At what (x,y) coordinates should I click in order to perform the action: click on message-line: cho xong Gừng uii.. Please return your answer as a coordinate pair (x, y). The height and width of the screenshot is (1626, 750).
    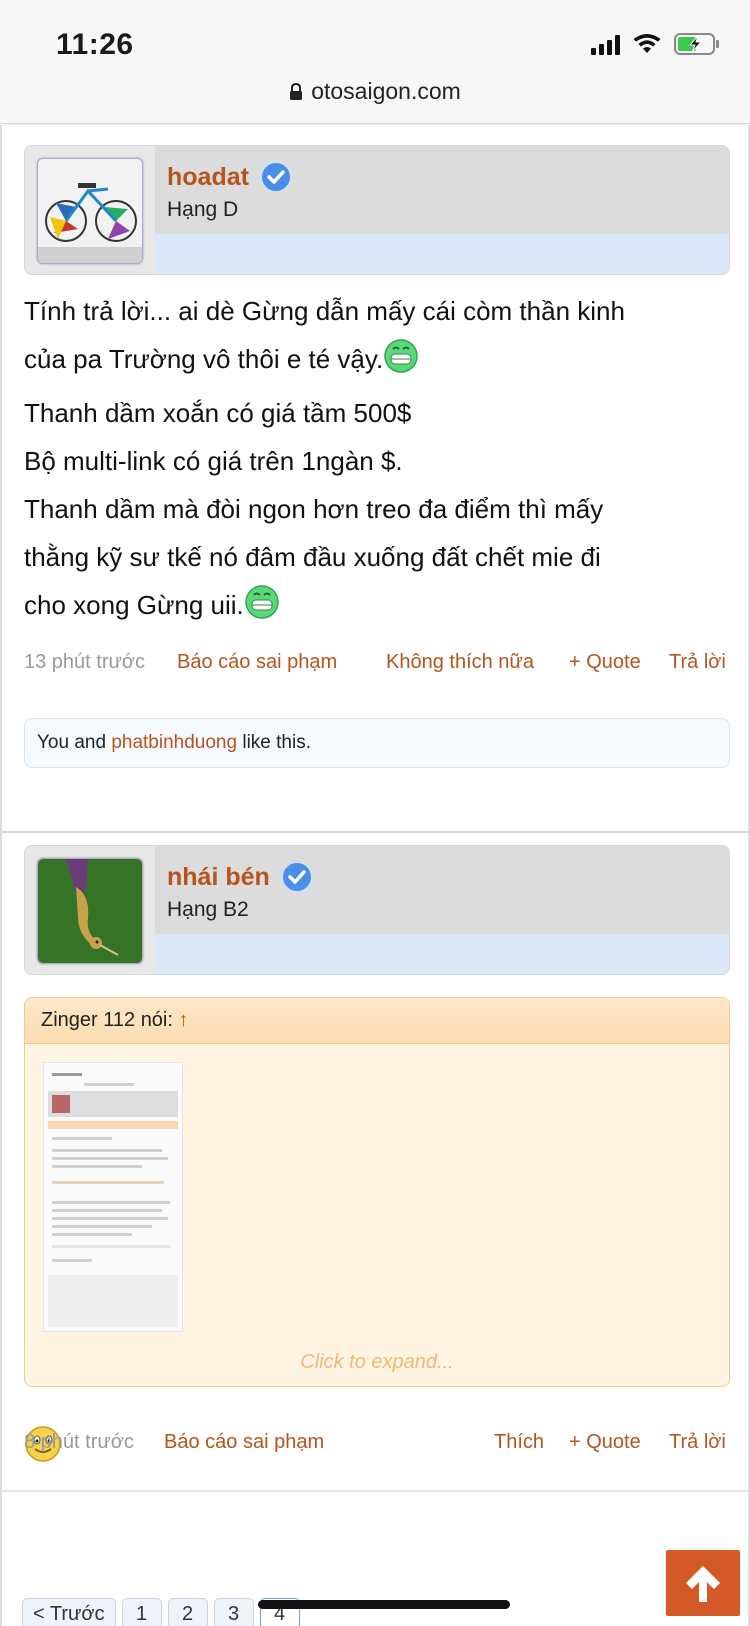
    Looking at the image, I should click on (134, 605).